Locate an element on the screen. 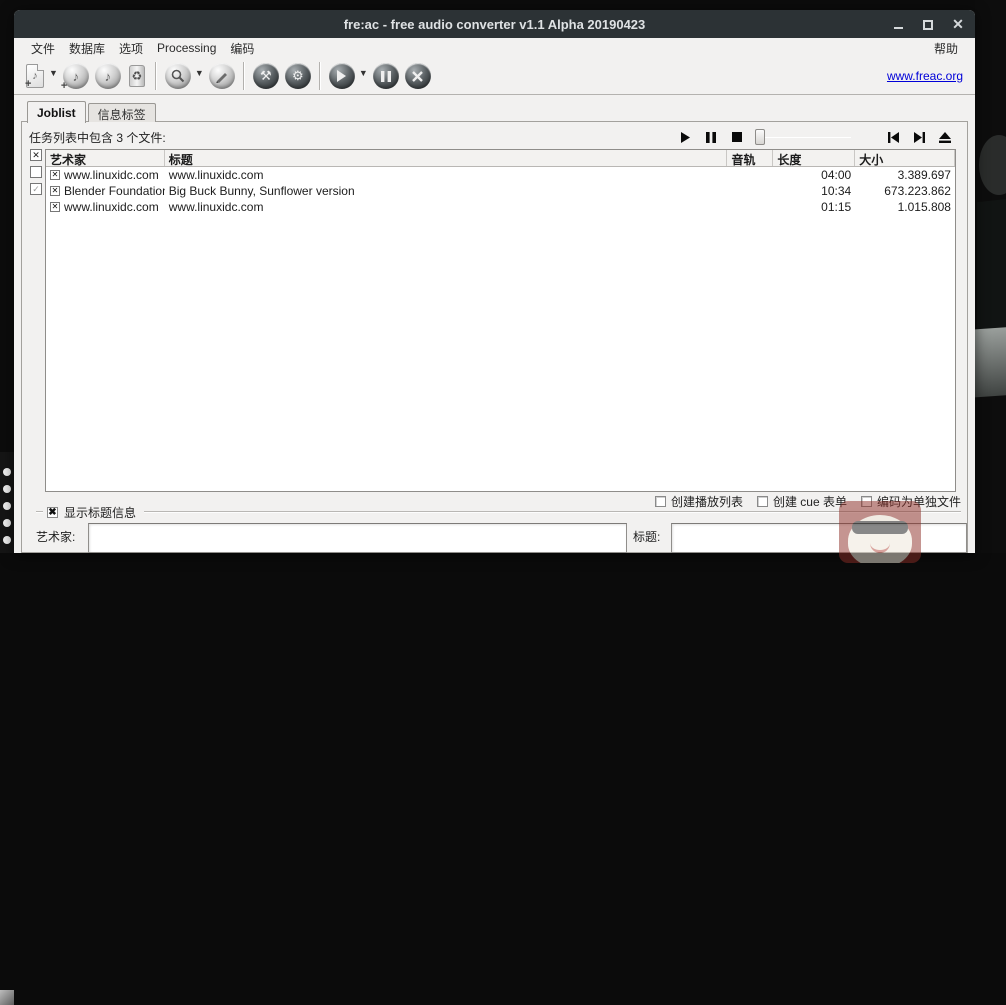  wallpaper-right-fragment is located at coordinates (990, 276).